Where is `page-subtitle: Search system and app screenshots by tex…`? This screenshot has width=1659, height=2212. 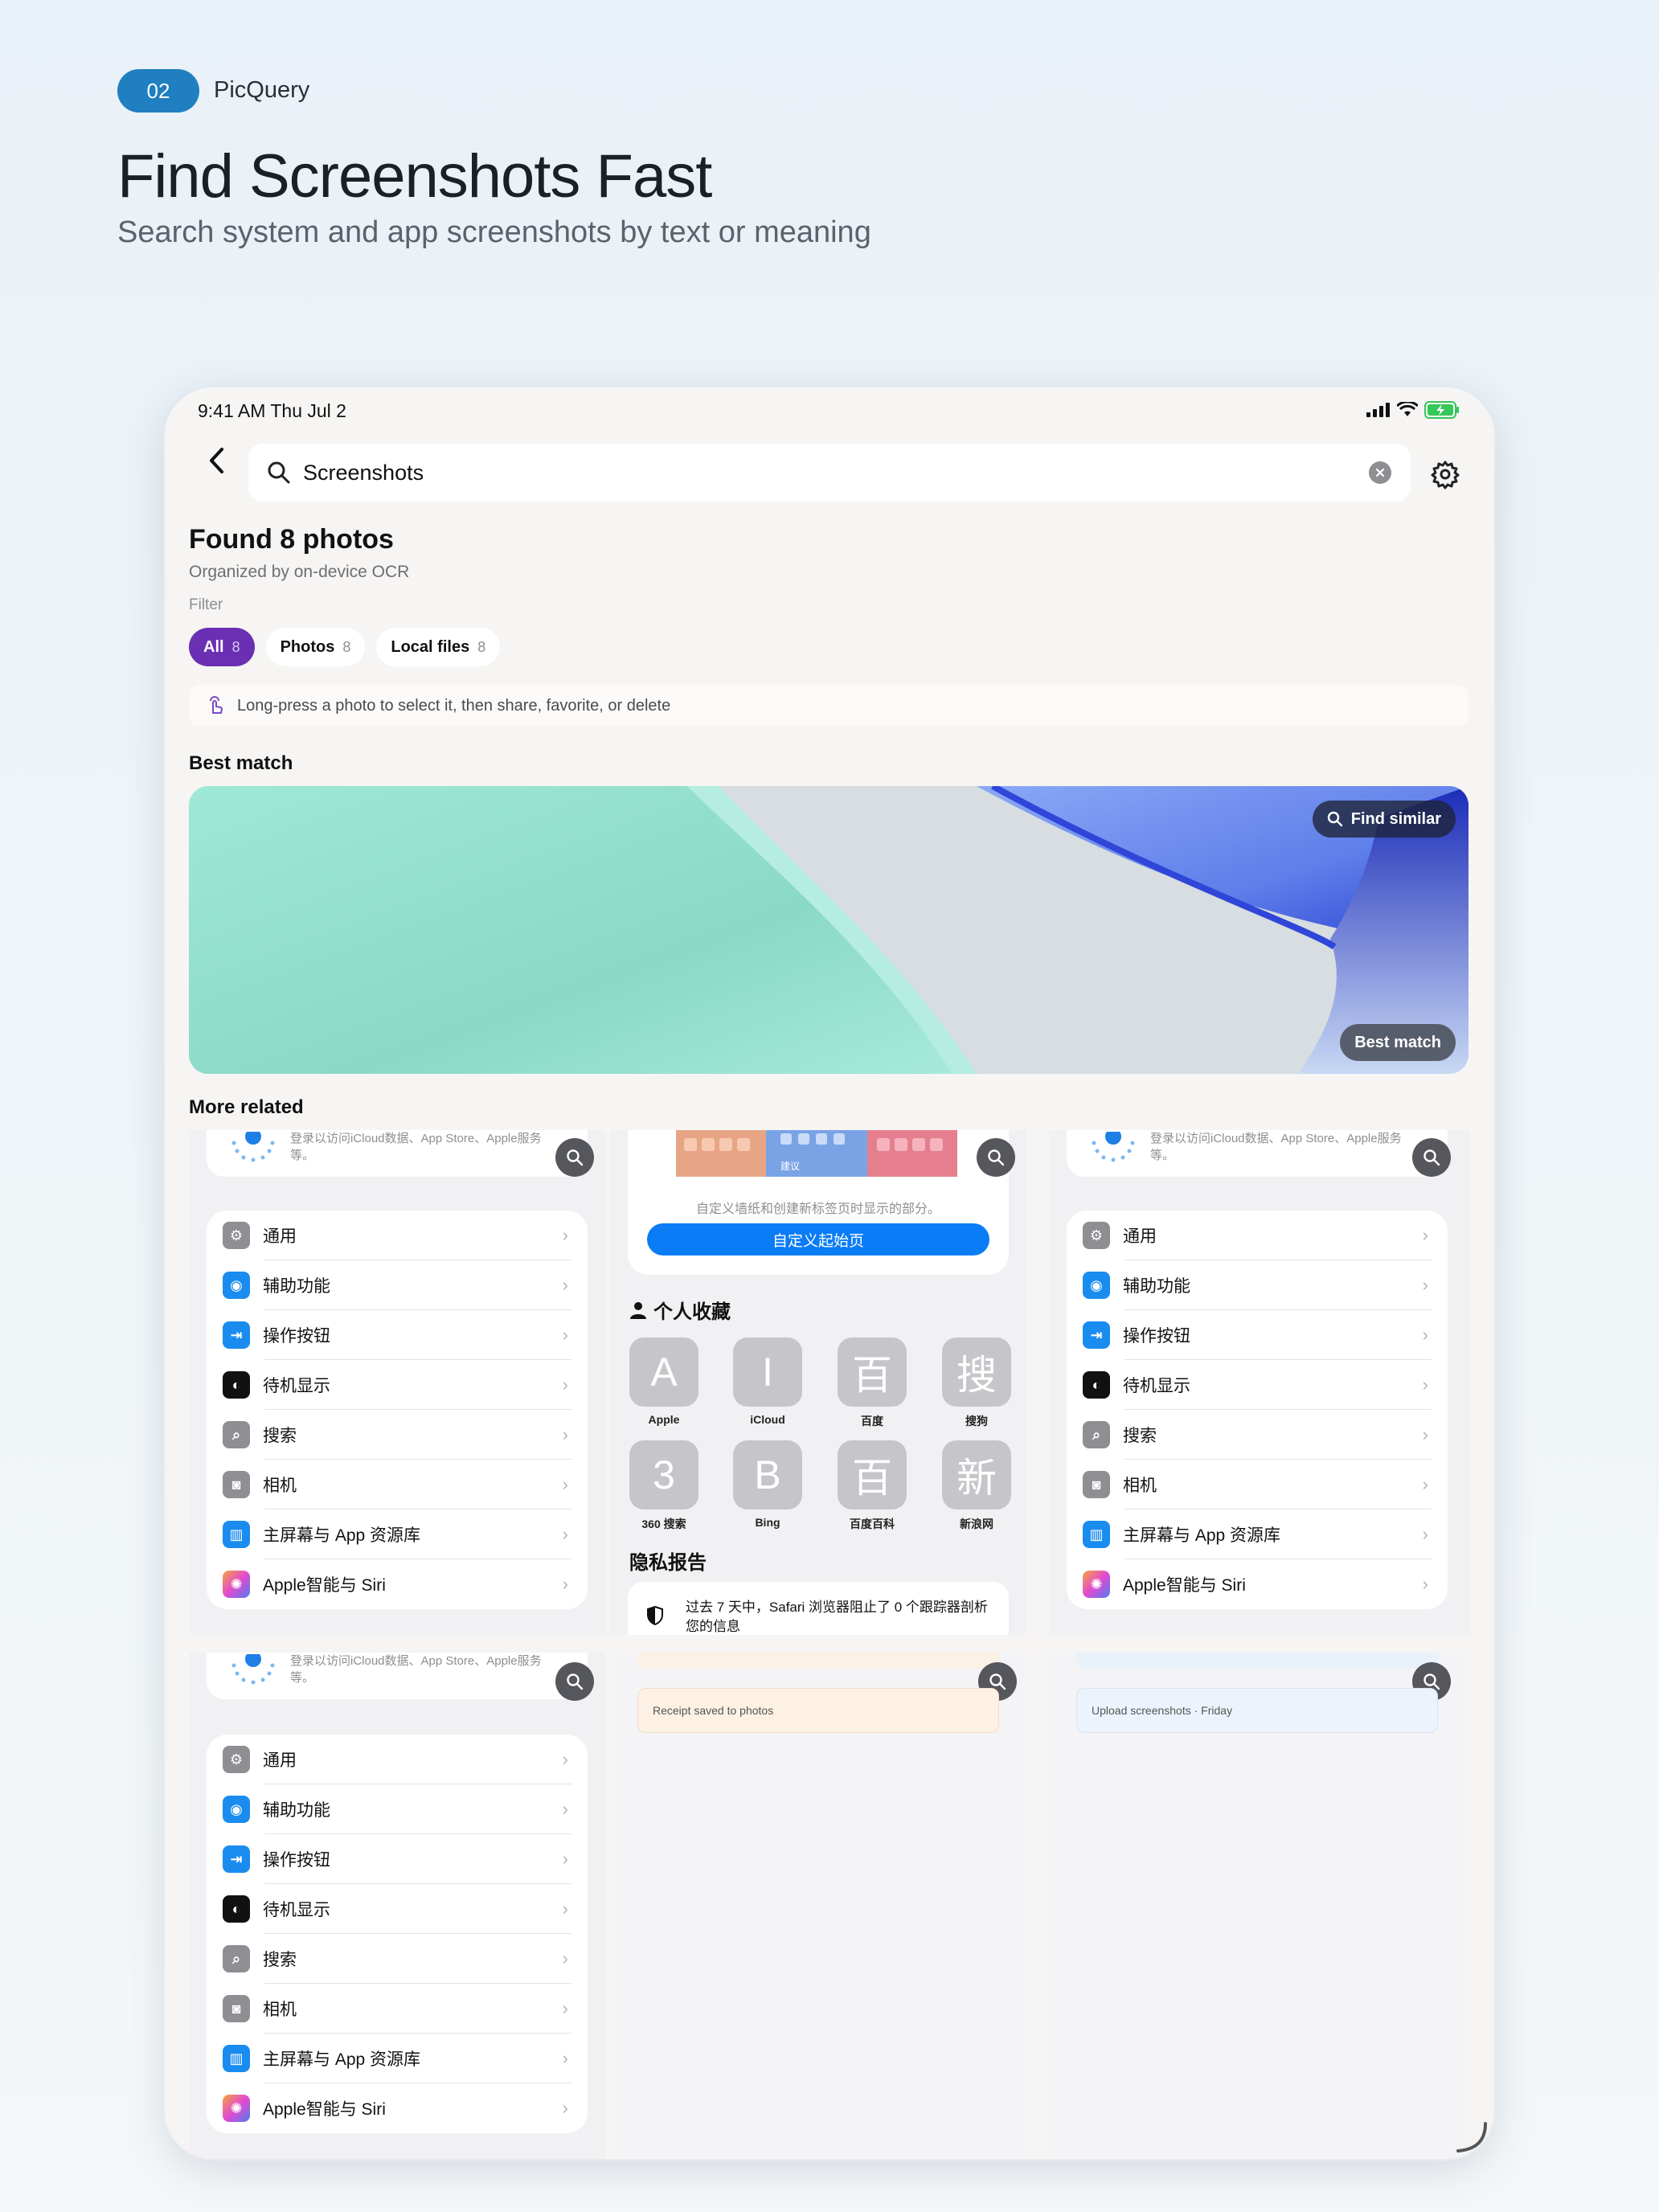
page-subtitle: Search system and app screenshots by tex… is located at coordinates (494, 232).